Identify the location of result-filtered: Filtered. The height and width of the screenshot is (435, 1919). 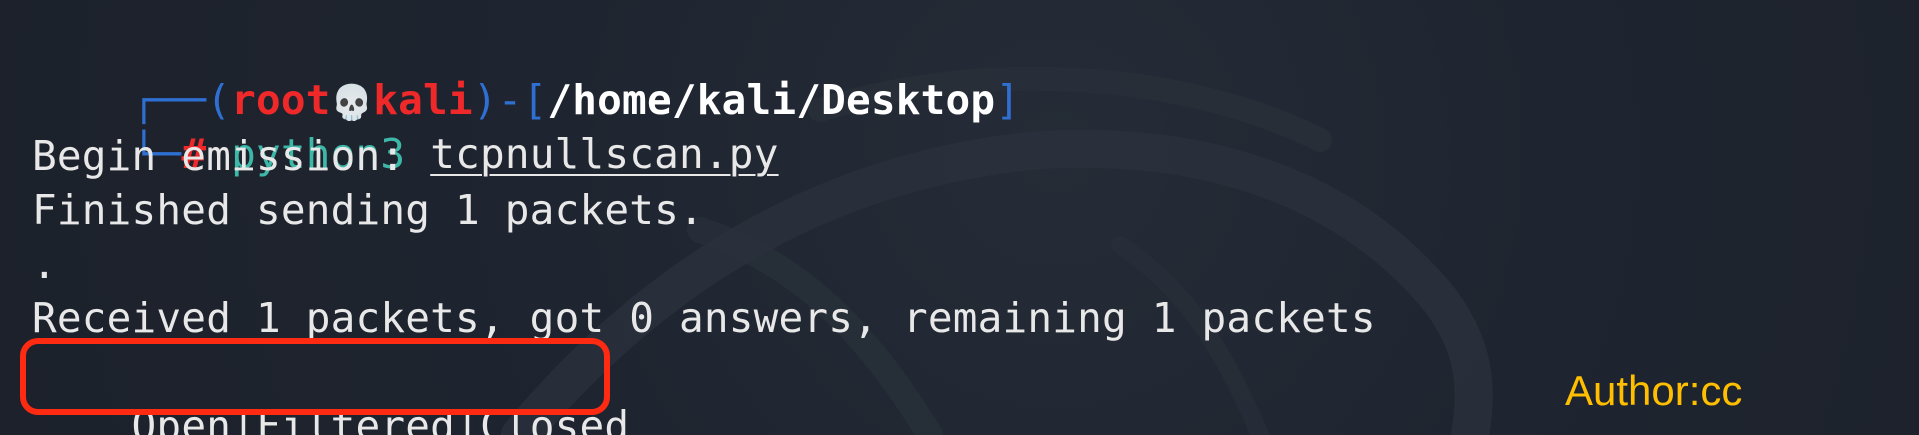
(355, 418).